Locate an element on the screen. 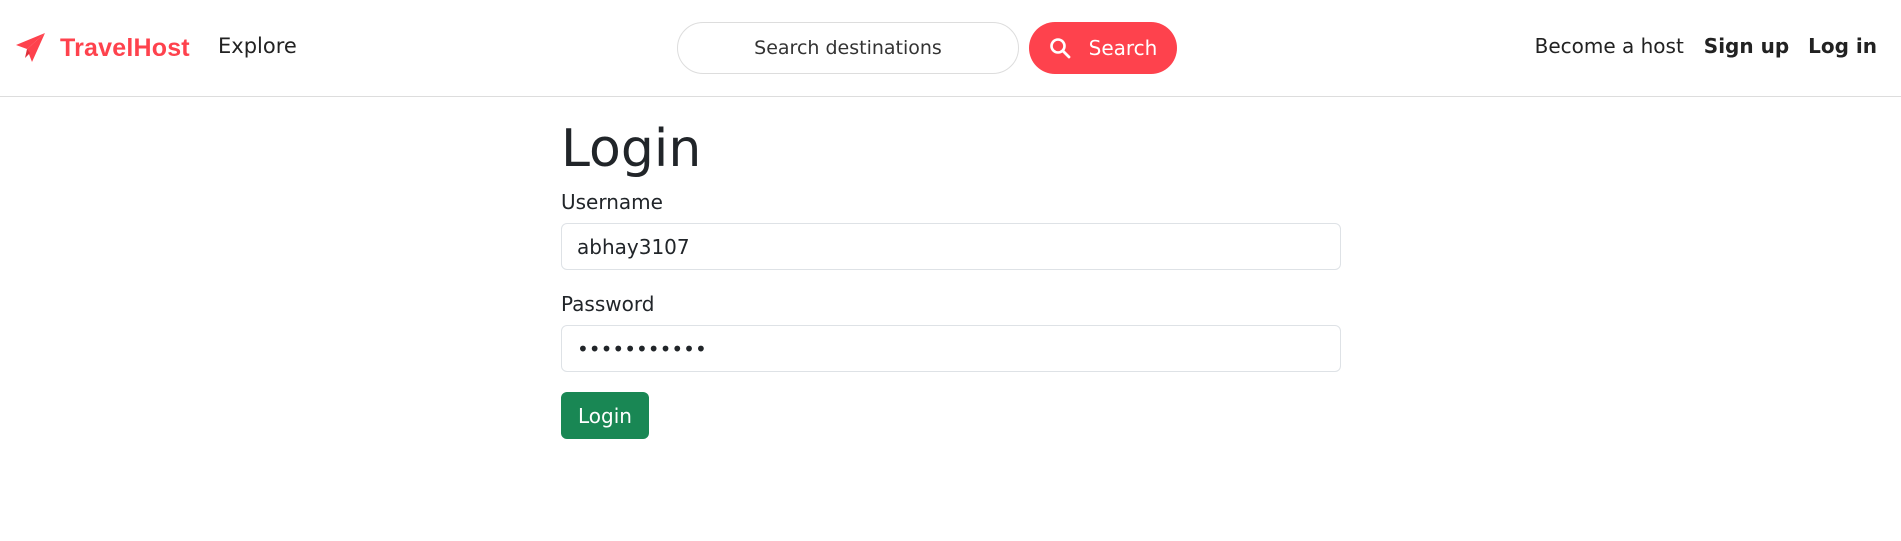 This screenshot has height=541, width=1901. signup-link: Sign up is located at coordinates (1746, 46).